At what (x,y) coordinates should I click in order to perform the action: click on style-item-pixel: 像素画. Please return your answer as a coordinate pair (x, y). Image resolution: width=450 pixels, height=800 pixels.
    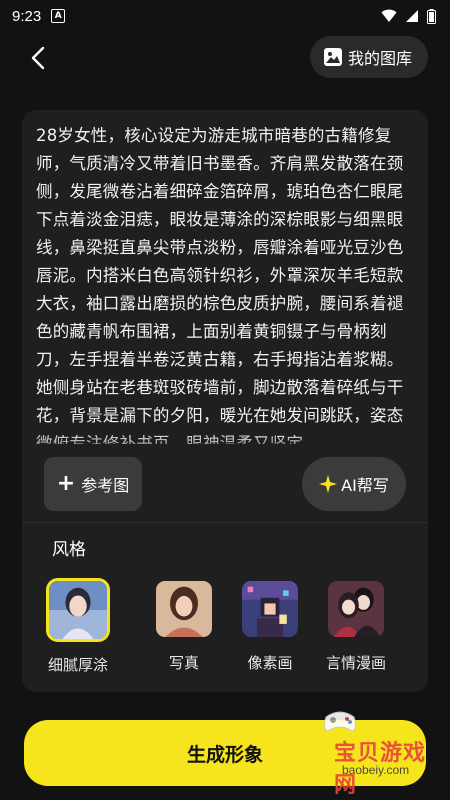
    Looking at the image, I should click on (270, 625).